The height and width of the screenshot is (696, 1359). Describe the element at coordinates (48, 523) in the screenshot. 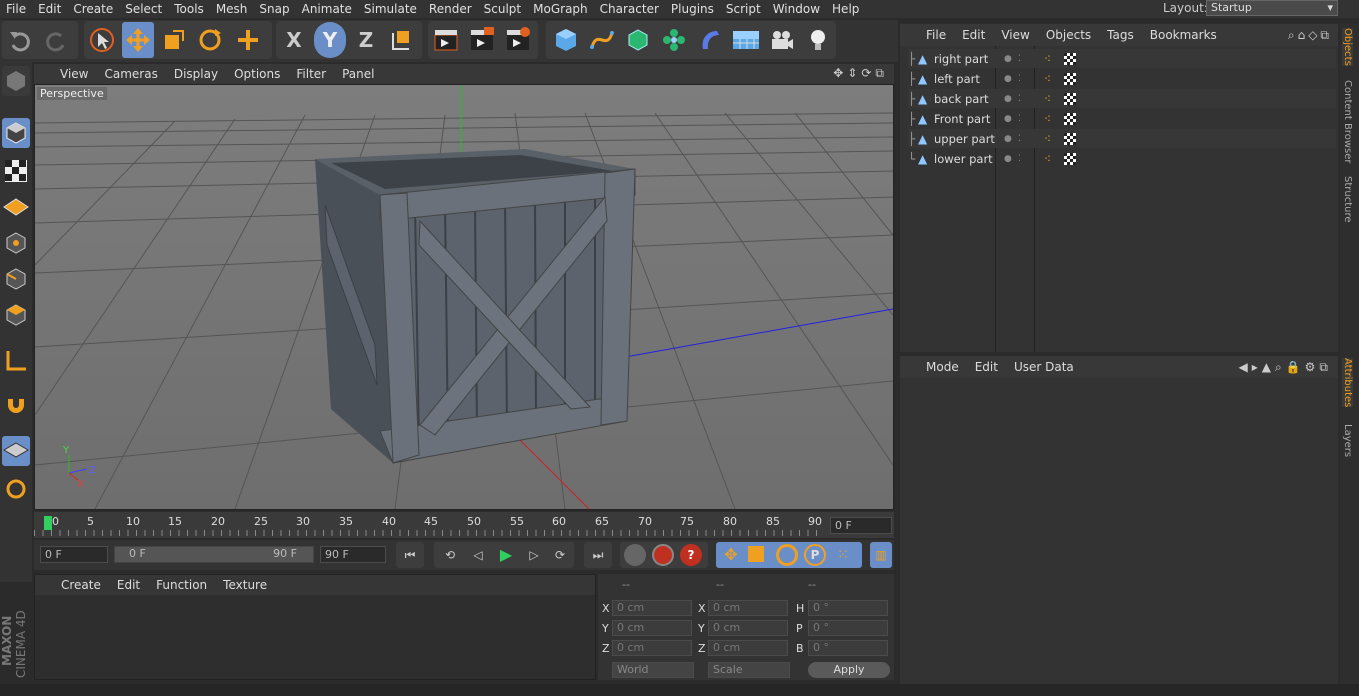

I see `playhead` at that location.